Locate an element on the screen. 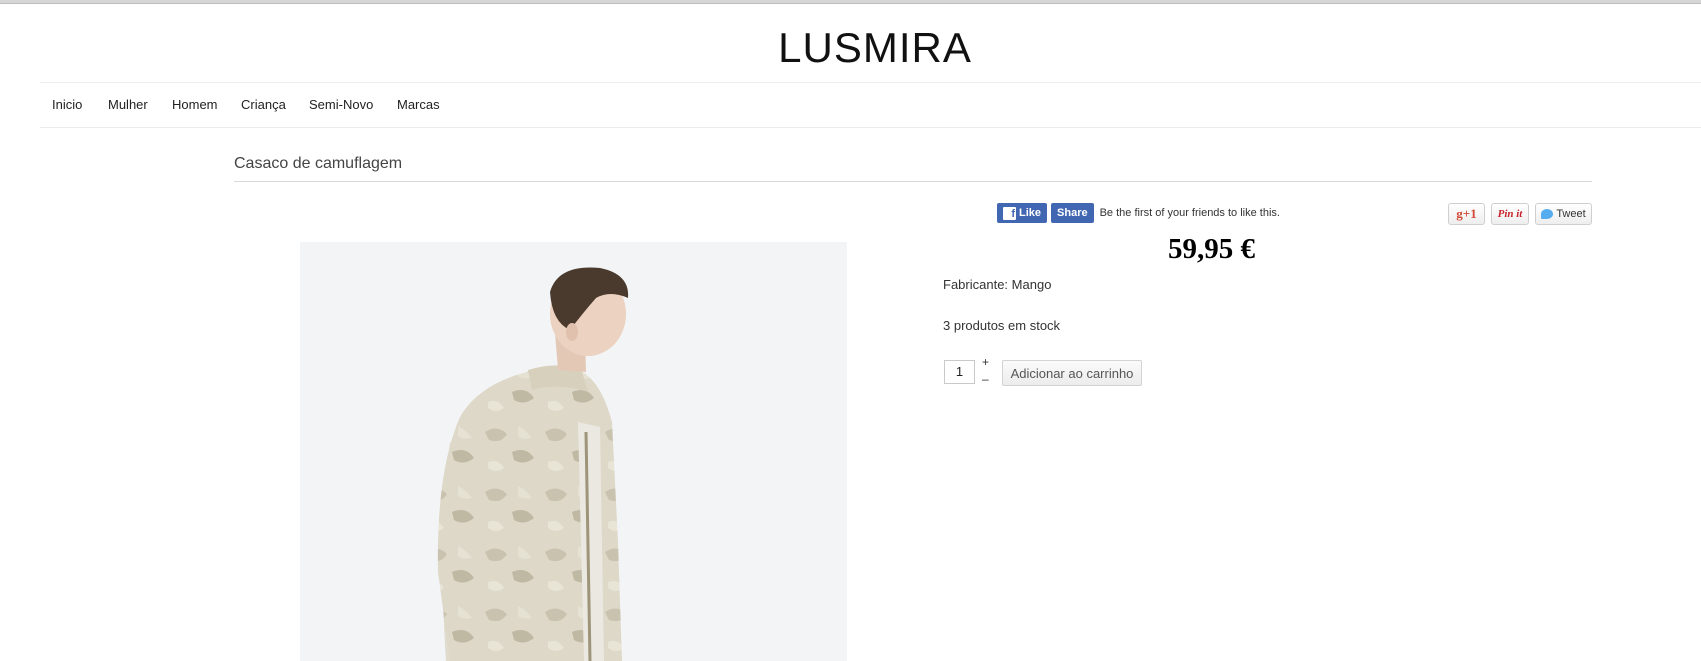 The image size is (1701, 661). product-photo-illustration is located at coordinates (533, 464).